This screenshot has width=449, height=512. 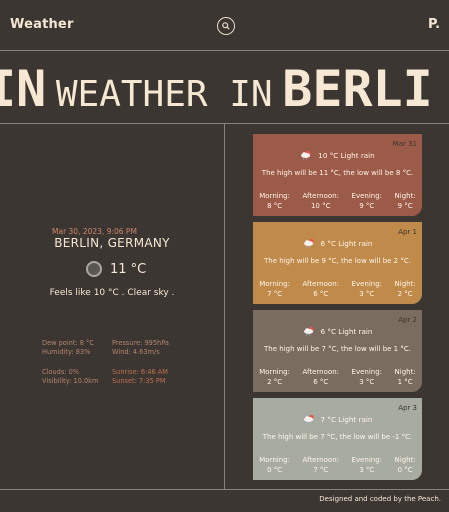 I want to click on daypart: Afternoon: 10 °C, so click(x=321, y=201).